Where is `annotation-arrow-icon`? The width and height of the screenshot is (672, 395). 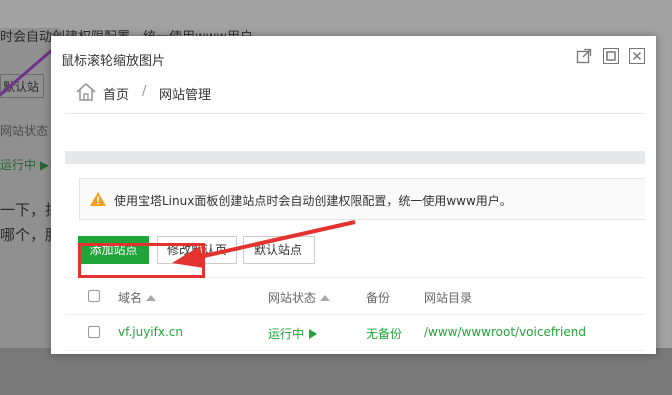 annotation-arrow-icon is located at coordinates (264, 244).